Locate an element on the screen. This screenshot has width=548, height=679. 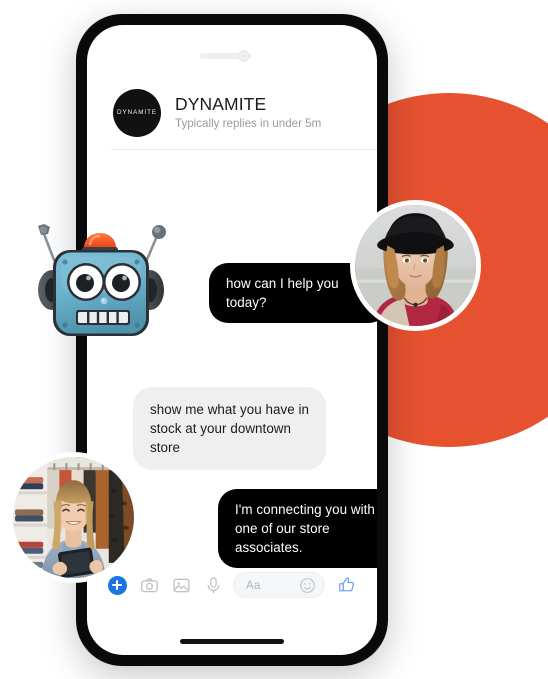
message-composer-bar: Aa is located at coordinates (232, 585).